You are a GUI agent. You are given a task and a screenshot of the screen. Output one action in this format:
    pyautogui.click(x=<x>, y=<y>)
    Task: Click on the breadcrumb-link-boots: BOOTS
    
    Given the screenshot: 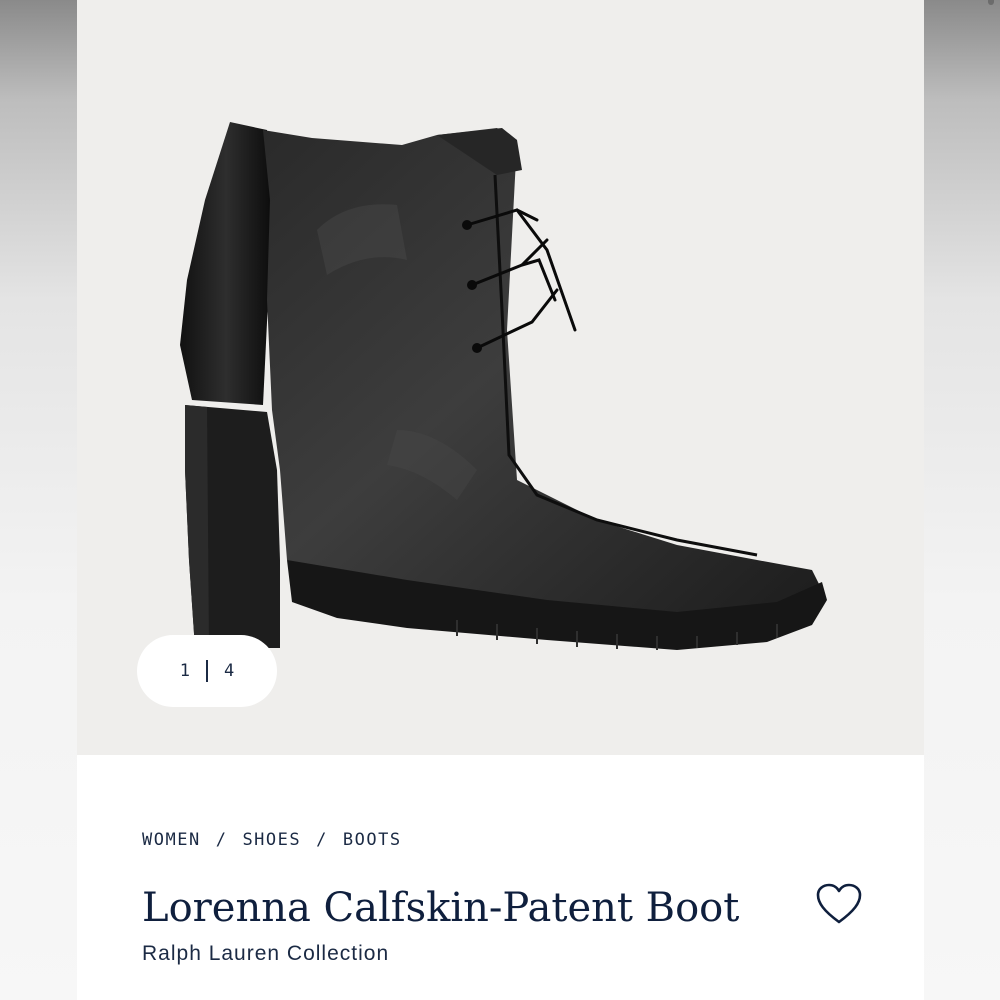 What is the action you would take?
    pyautogui.click(x=372, y=840)
    